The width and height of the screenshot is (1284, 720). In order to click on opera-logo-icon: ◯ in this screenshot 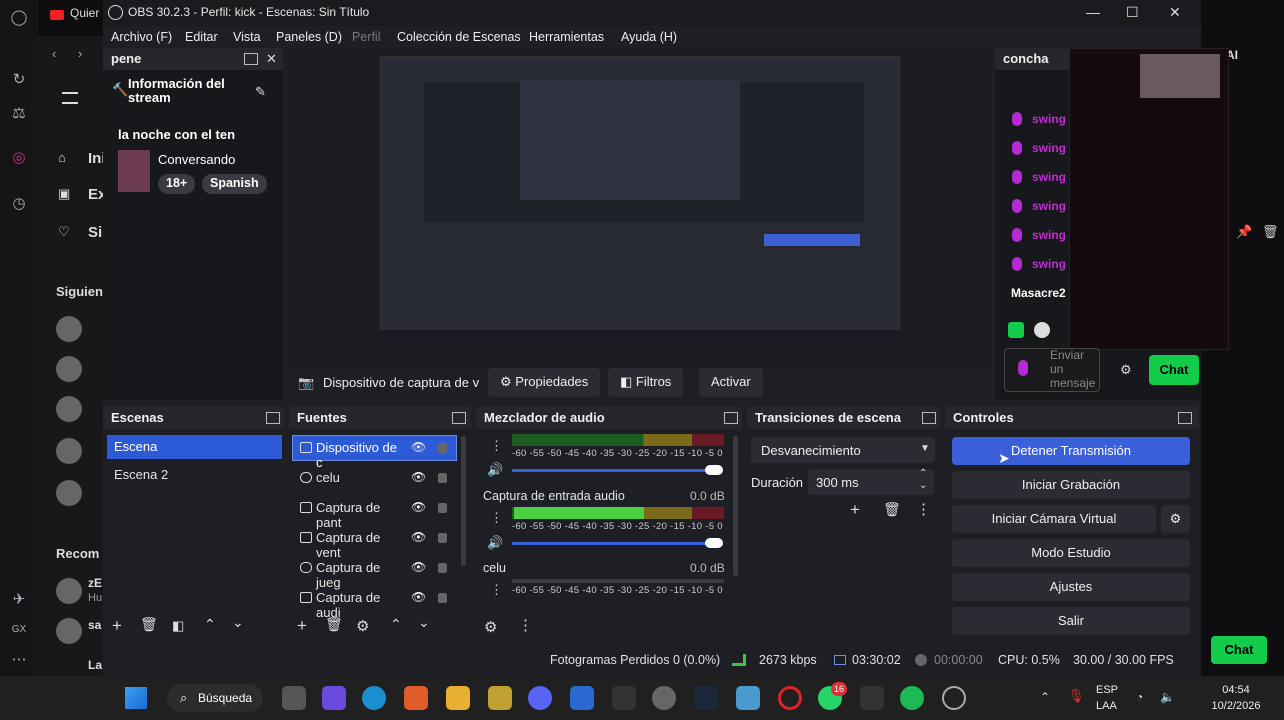, I will do `click(19, 18)`.